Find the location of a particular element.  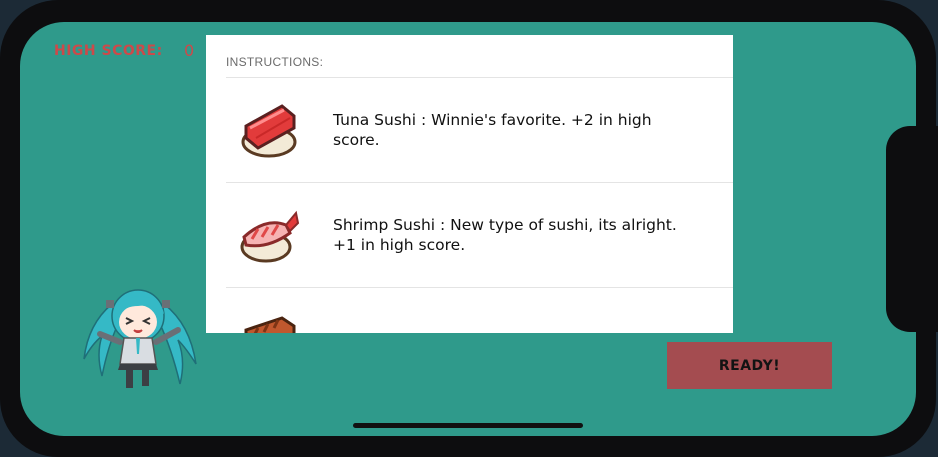

high-score-label: HIGH SCORE: is located at coordinates (108, 51).